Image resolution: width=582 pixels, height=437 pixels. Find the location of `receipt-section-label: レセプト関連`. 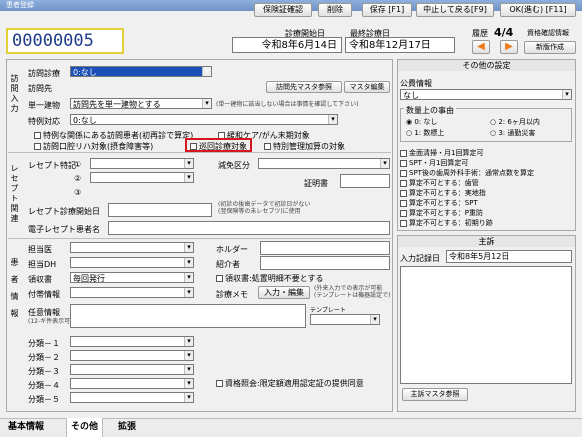

receipt-section-label: レセプト関連 is located at coordinates (14, 194).